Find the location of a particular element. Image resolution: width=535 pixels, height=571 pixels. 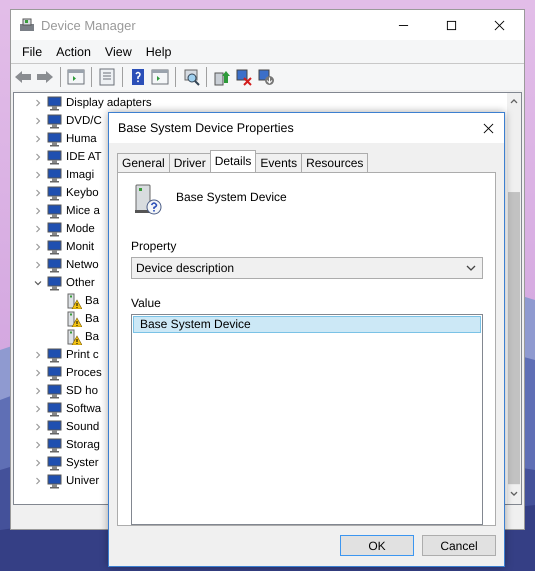

tab: Details is located at coordinates (233, 161).